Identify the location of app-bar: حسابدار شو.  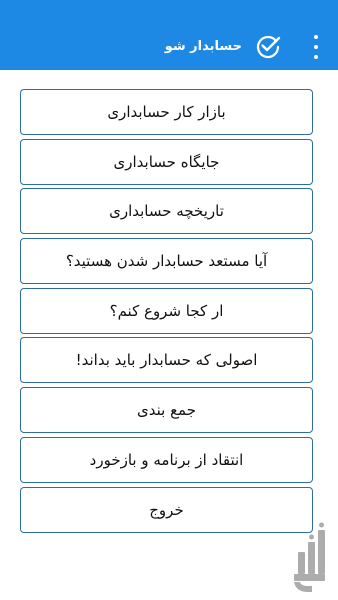
(169, 35).